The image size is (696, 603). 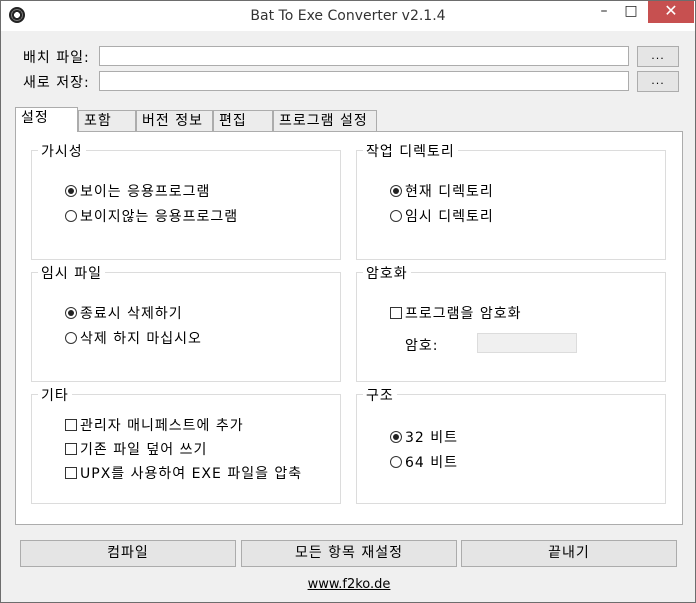 I want to click on checkbox-encrypt-program: 프로그램을 암호화, so click(x=456, y=313).